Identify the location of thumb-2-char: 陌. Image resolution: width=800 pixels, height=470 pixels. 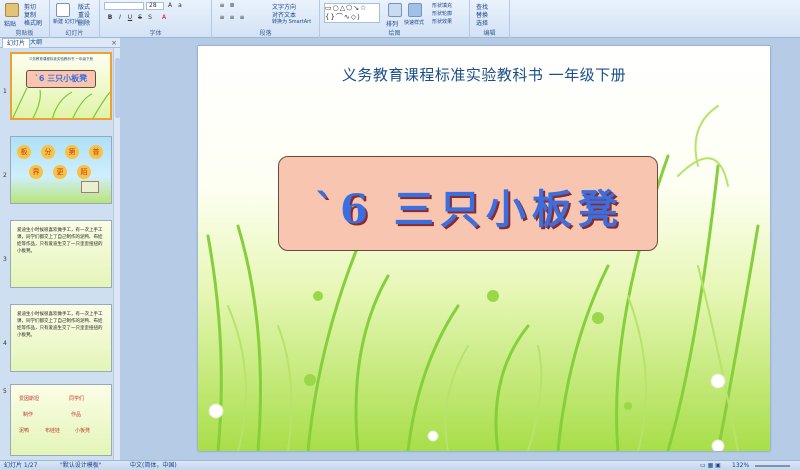
(84, 172).